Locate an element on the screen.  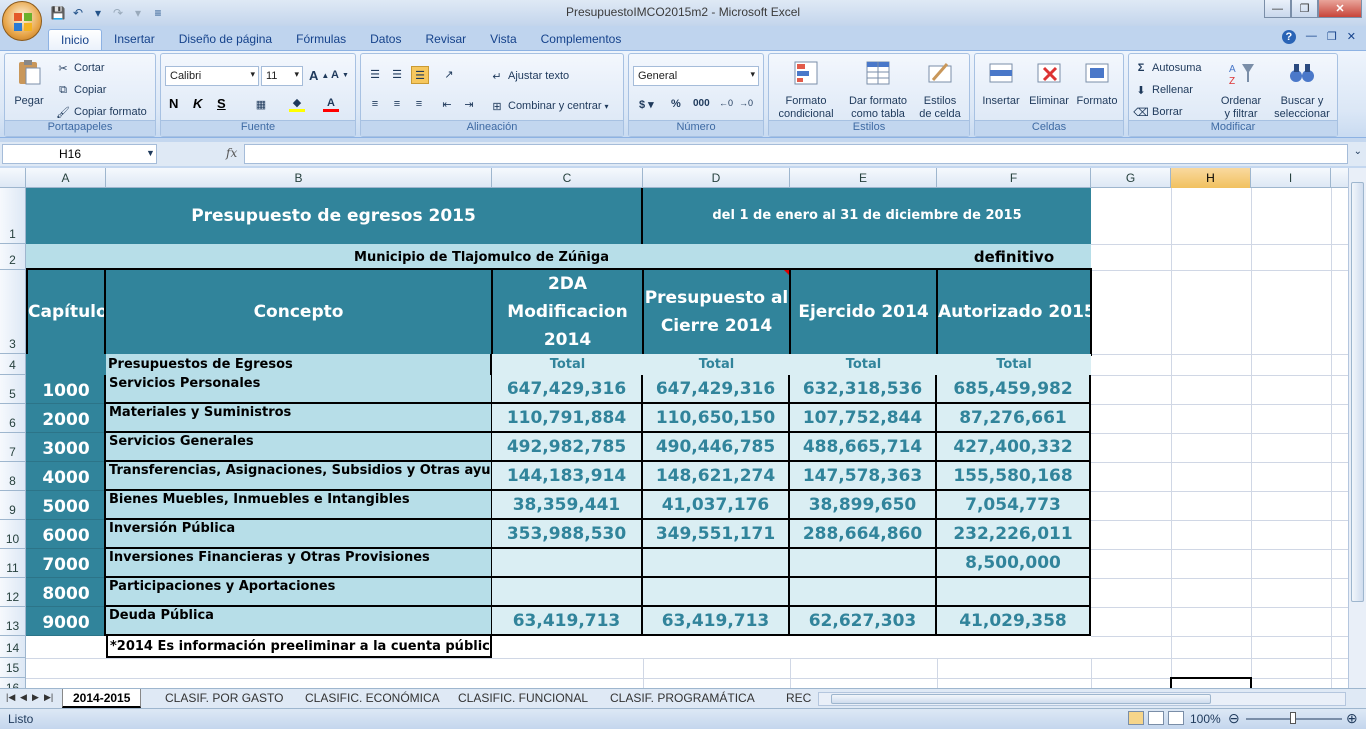
value-cell-e: 107,752,844 is located at coordinates (863, 418).